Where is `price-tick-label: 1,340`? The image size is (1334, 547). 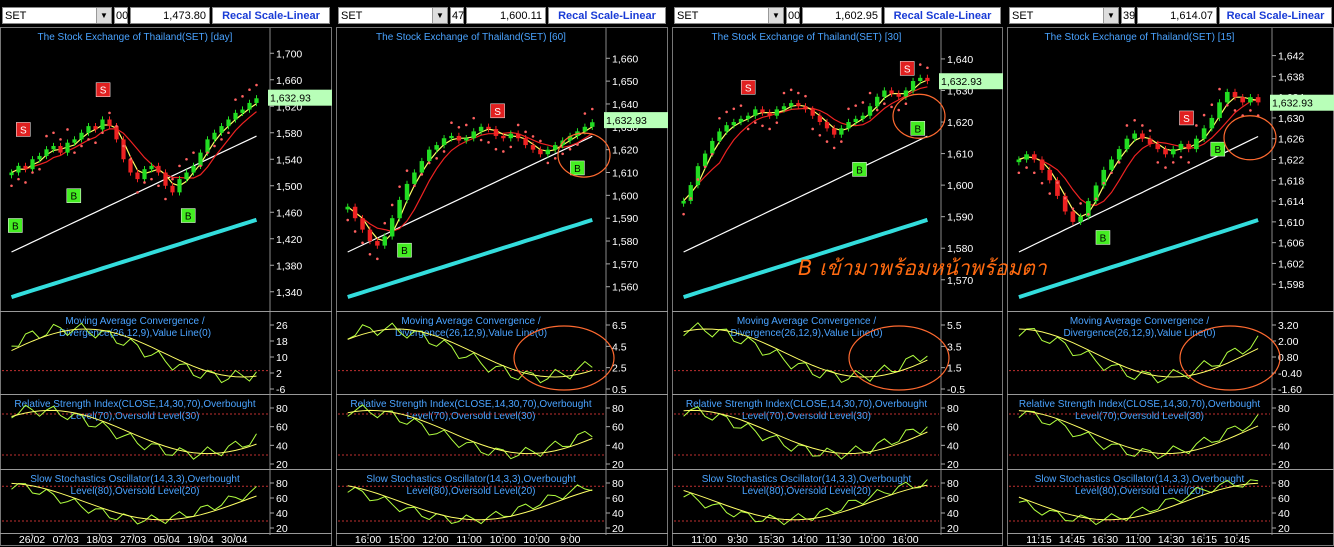 price-tick-label: 1,340 is located at coordinates (289, 293).